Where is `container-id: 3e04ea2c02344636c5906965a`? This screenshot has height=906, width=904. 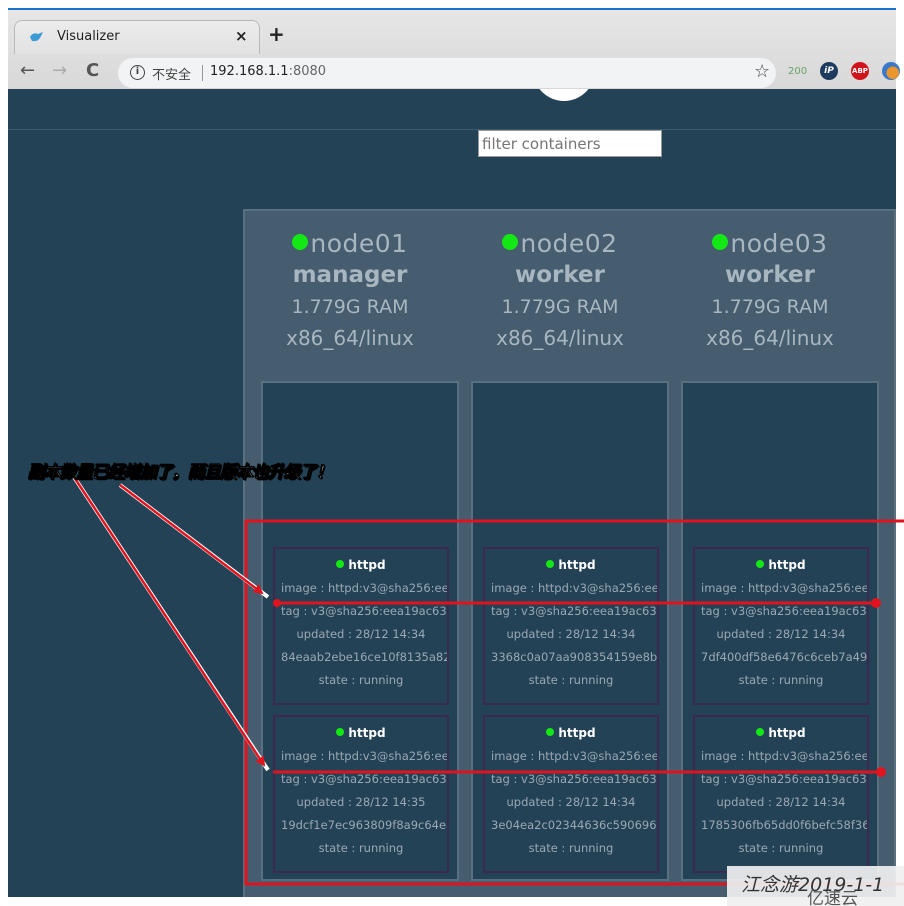 container-id: 3e04ea2c02344636c5906965a is located at coordinates (574, 825).